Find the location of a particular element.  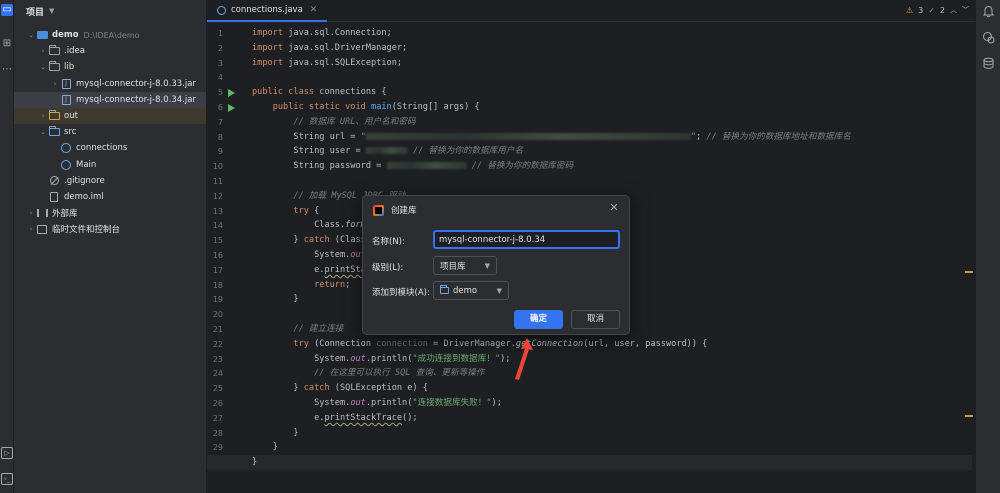

tab-label: connections.java is located at coordinates (267, 10).